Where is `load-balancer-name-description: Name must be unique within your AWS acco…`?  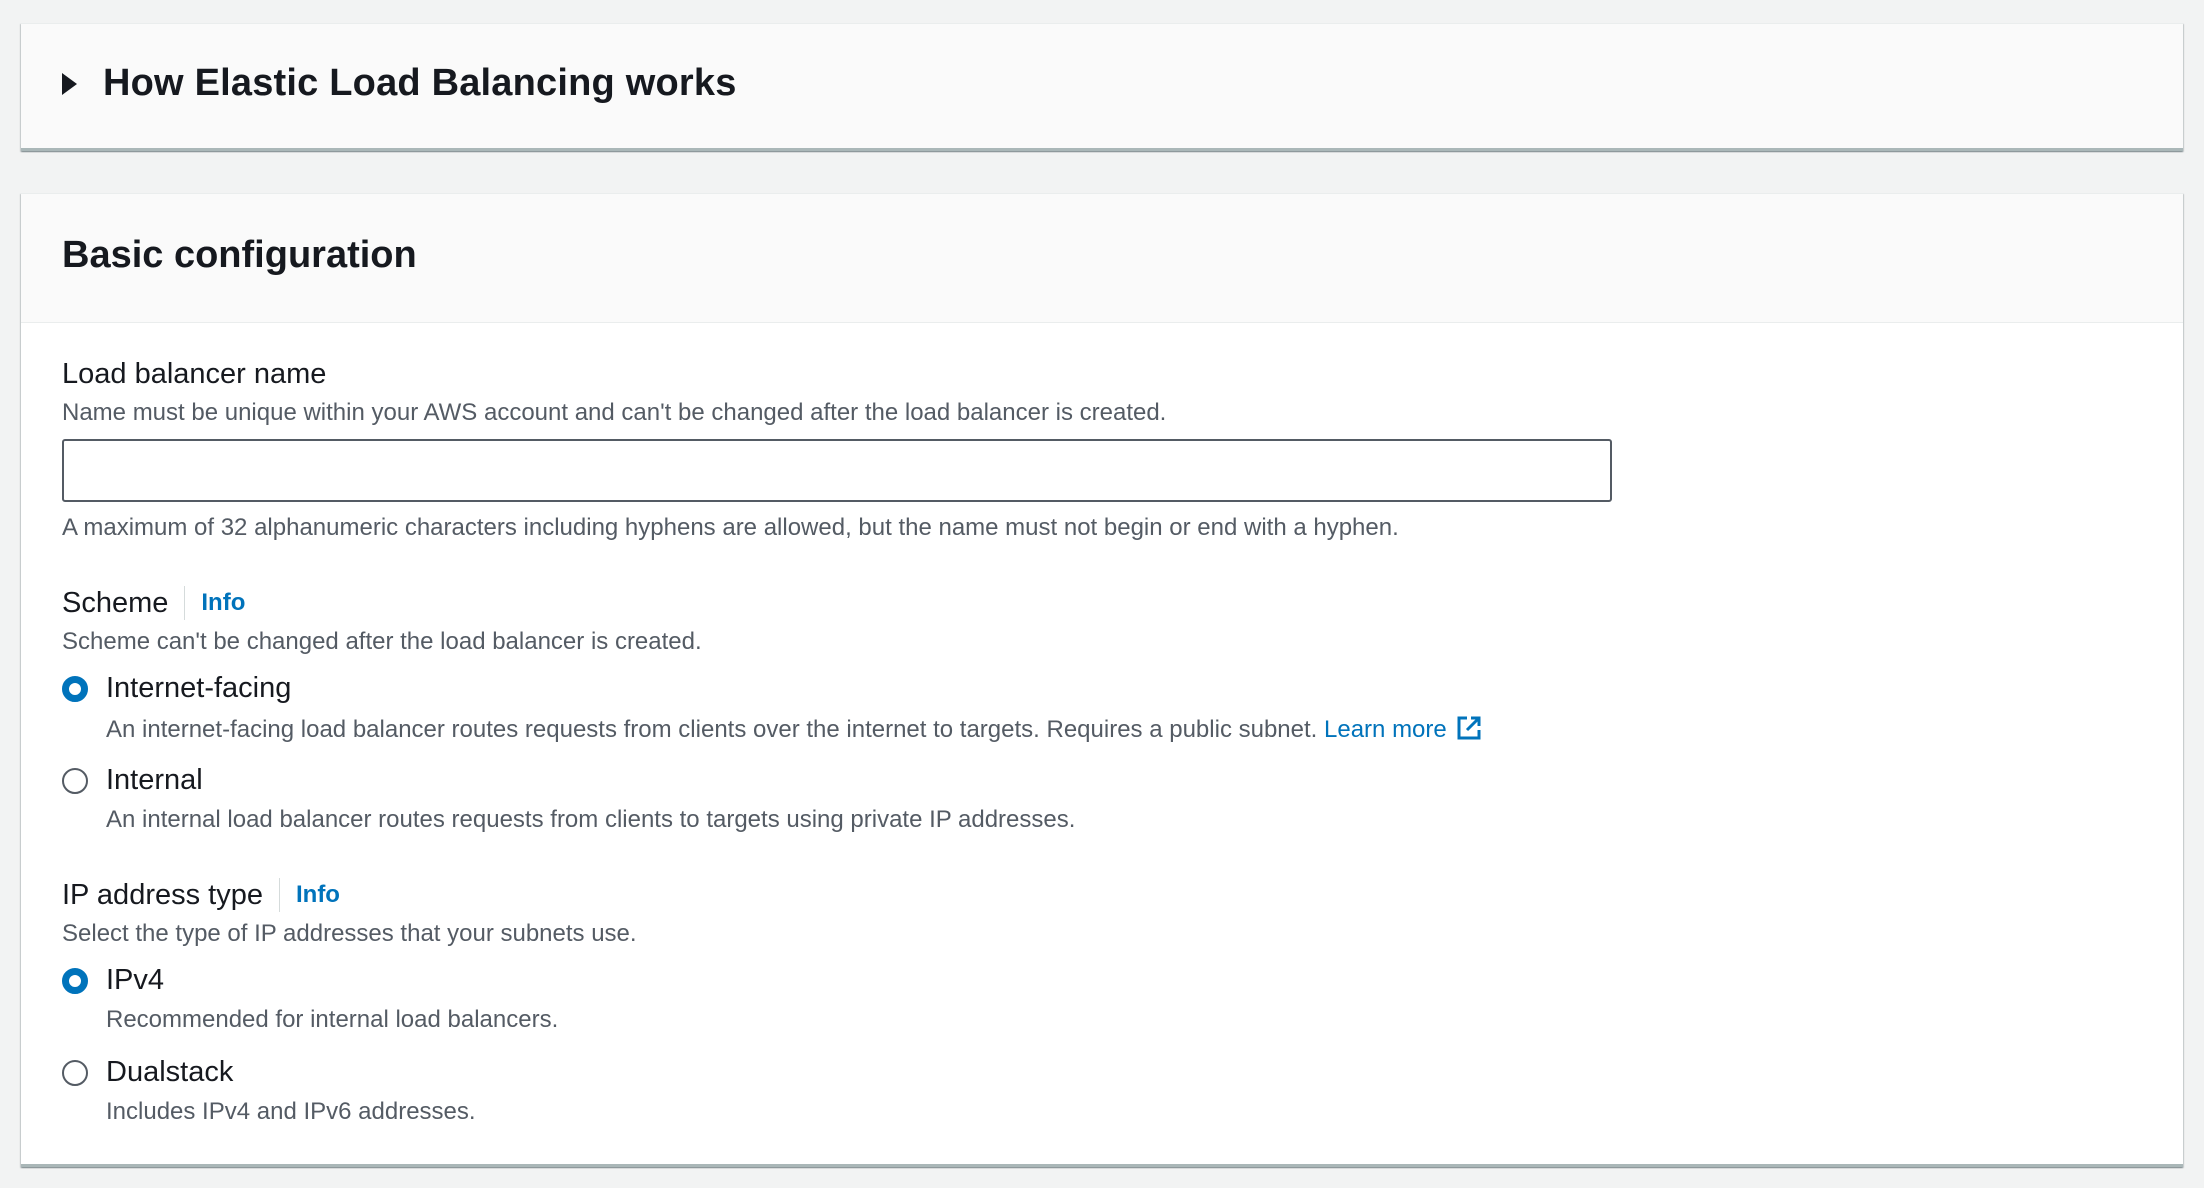
load-balancer-name-description: Name must be unique within your AWS acco… is located at coordinates (614, 412).